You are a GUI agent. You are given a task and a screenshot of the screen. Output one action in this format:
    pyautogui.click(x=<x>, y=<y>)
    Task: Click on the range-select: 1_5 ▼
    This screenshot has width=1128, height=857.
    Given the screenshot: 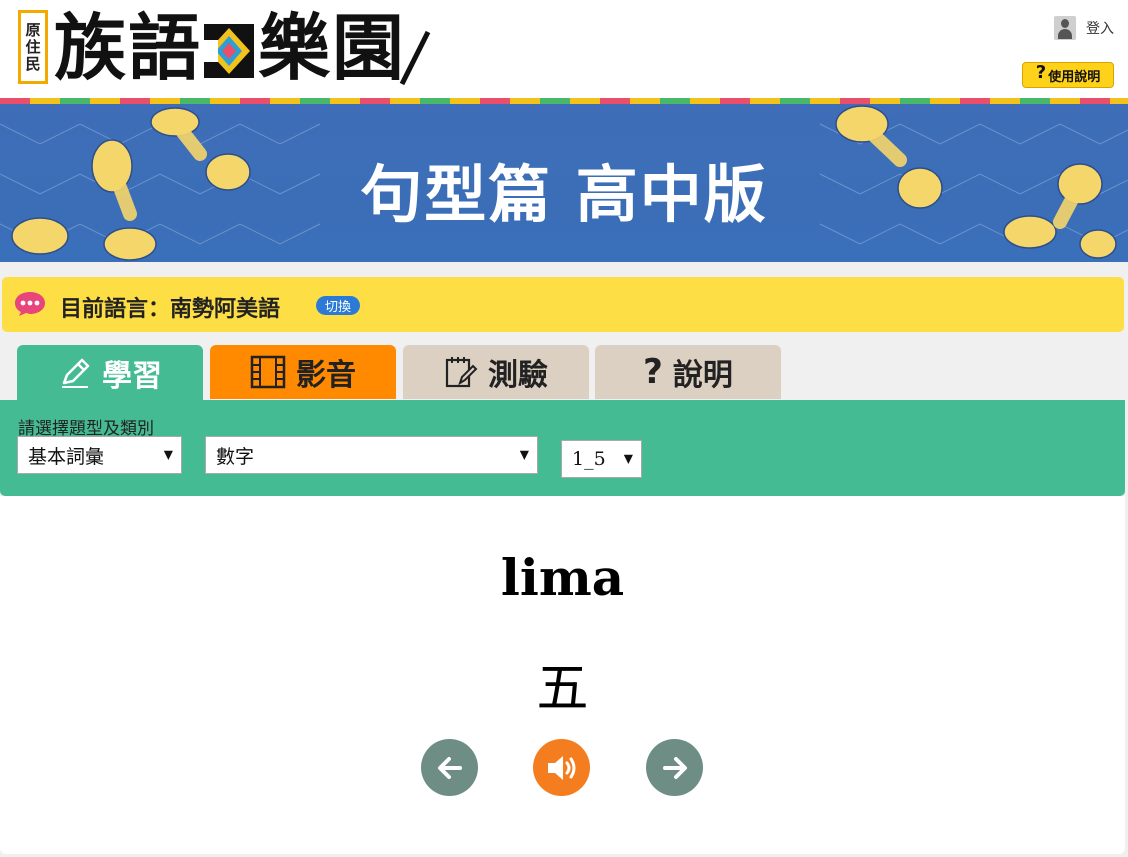 What is the action you would take?
    pyautogui.click(x=601, y=459)
    